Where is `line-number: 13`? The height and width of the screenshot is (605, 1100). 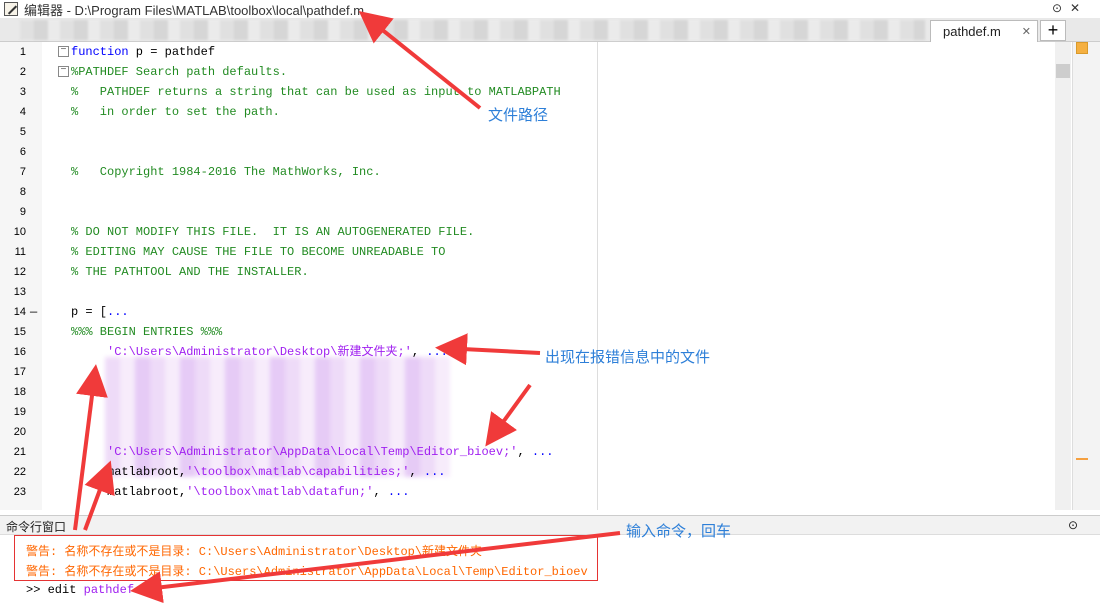
line-number: 13 is located at coordinates (19, 292).